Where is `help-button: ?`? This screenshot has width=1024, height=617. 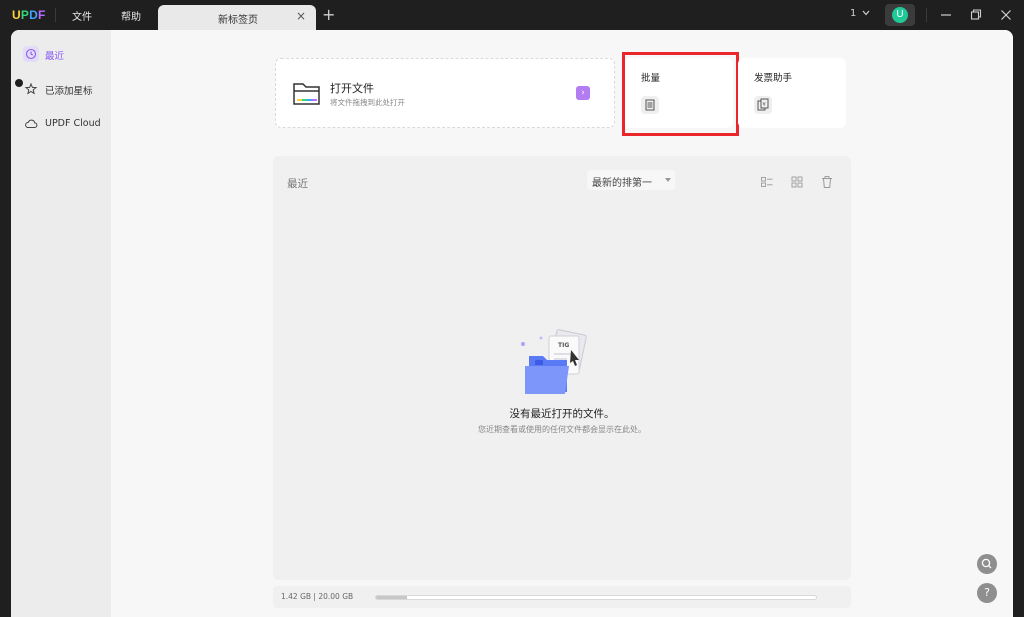 help-button: ? is located at coordinates (987, 593).